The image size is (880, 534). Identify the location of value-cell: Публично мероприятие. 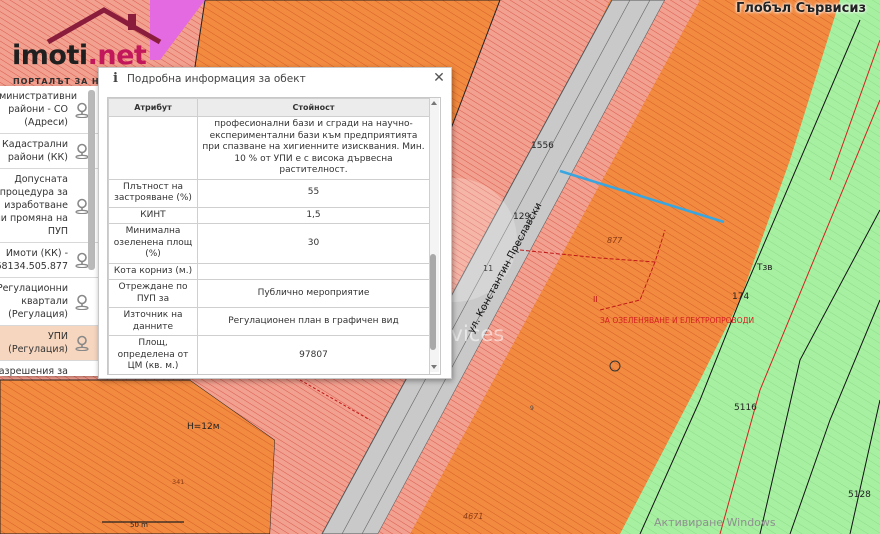
(313, 293).